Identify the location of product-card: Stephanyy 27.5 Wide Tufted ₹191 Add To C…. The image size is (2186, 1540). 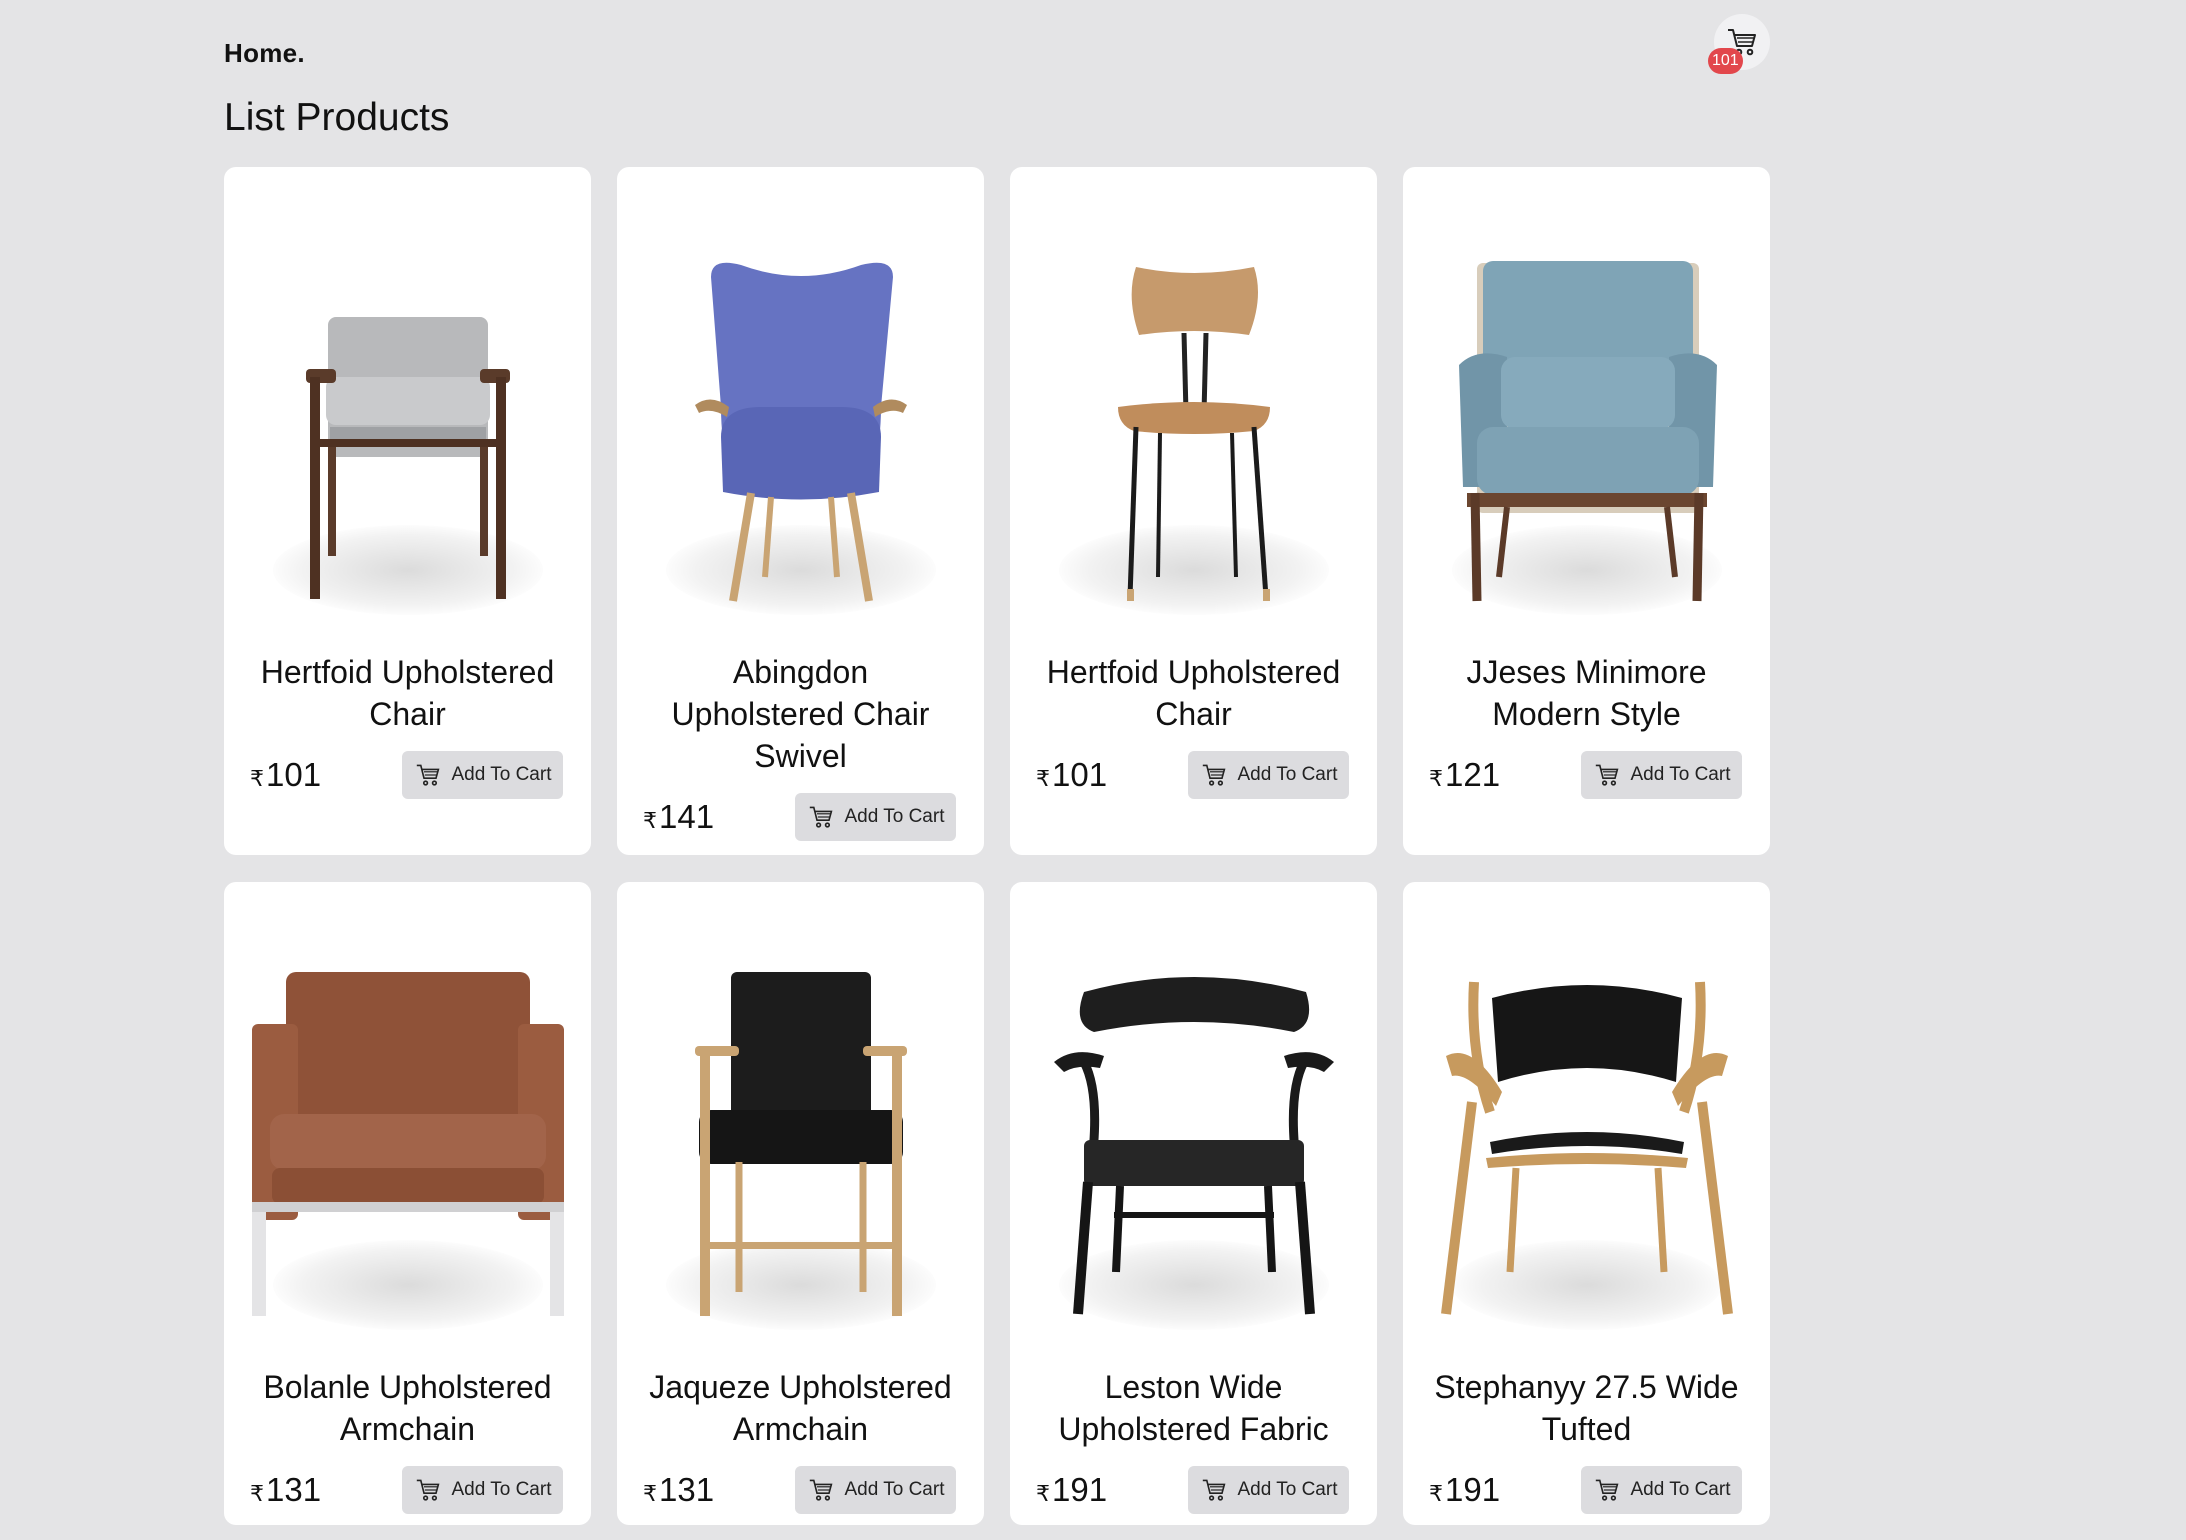
(1586, 1203).